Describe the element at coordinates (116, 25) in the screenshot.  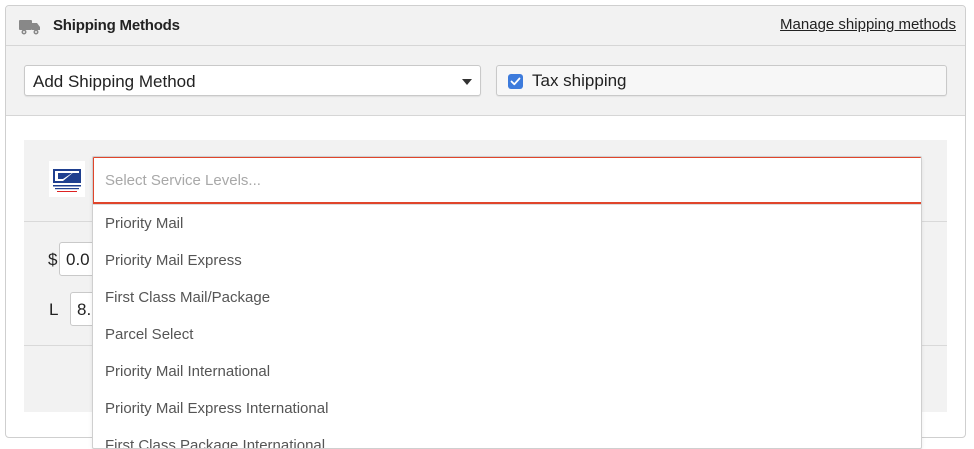
I see `panel-title: Shipping Methods` at that location.